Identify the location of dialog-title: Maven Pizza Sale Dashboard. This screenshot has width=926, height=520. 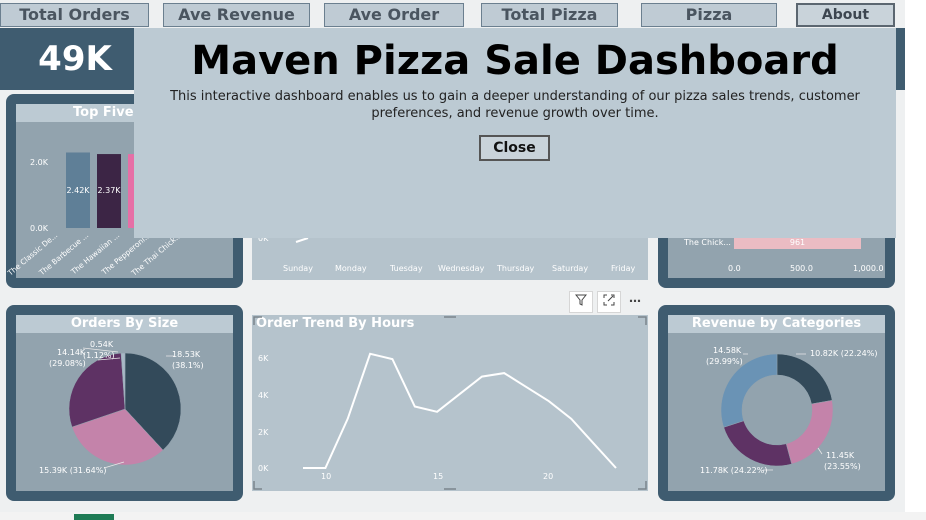
(515, 61).